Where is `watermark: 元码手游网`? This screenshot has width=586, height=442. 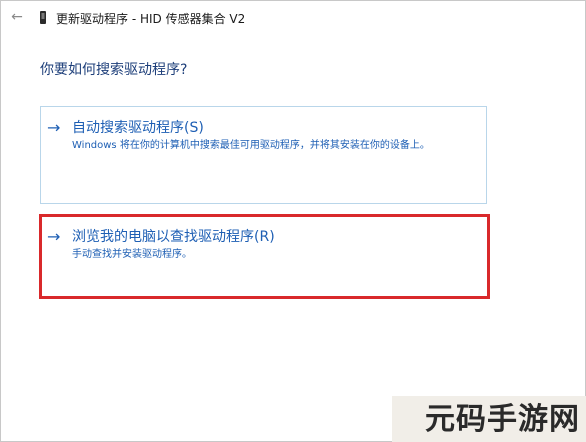 watermark: 元码手游网 is located at coordinates (489, 419).